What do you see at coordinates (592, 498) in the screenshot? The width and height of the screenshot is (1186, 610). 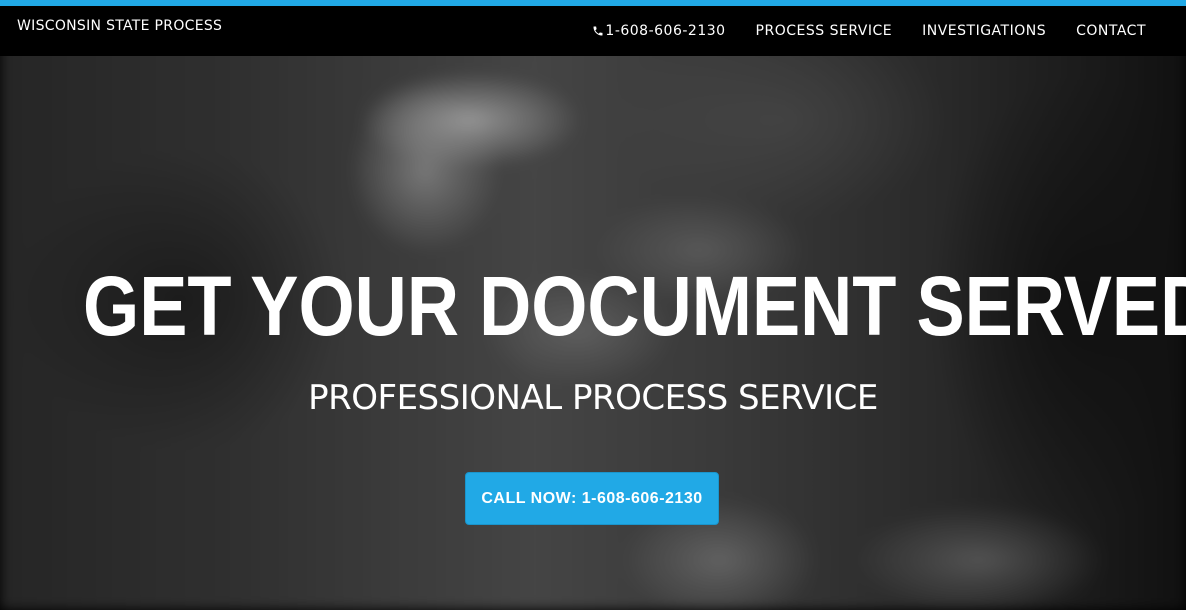 I see `call-now-button: CALL NOW: 1-608-606-2130` at bounding box center [592, 498].